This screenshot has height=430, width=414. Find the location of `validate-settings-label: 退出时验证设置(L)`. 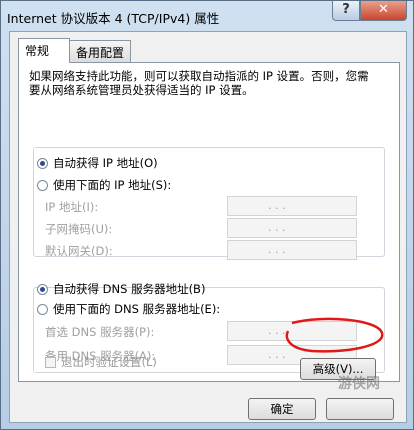

validate-settings-label: 退出时验证设置(L) is located at coordinates (109, 362).